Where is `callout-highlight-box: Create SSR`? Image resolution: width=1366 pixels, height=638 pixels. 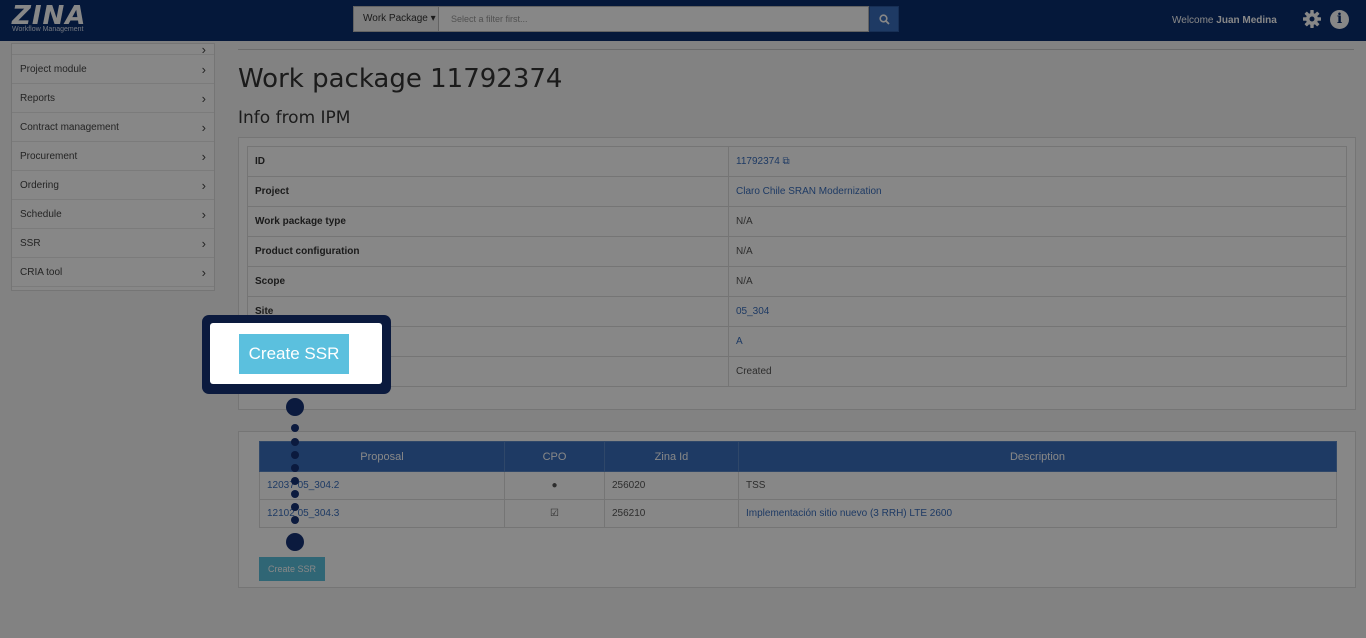
callout-highlight-box: Create SSR is located at coordinates (296, 353).